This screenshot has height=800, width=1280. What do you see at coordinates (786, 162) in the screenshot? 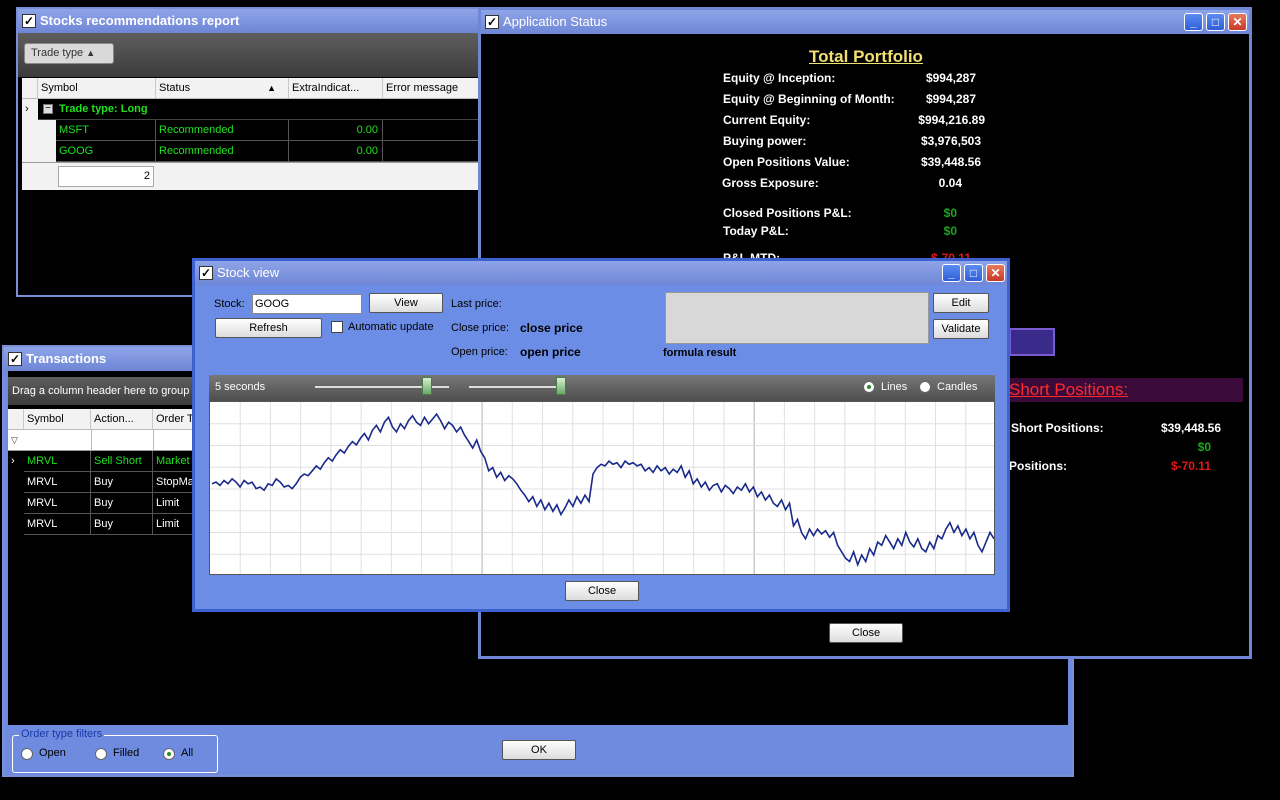
I see `open-positions-value-label: Open Positions Value:` at bounding box center [786, 162].